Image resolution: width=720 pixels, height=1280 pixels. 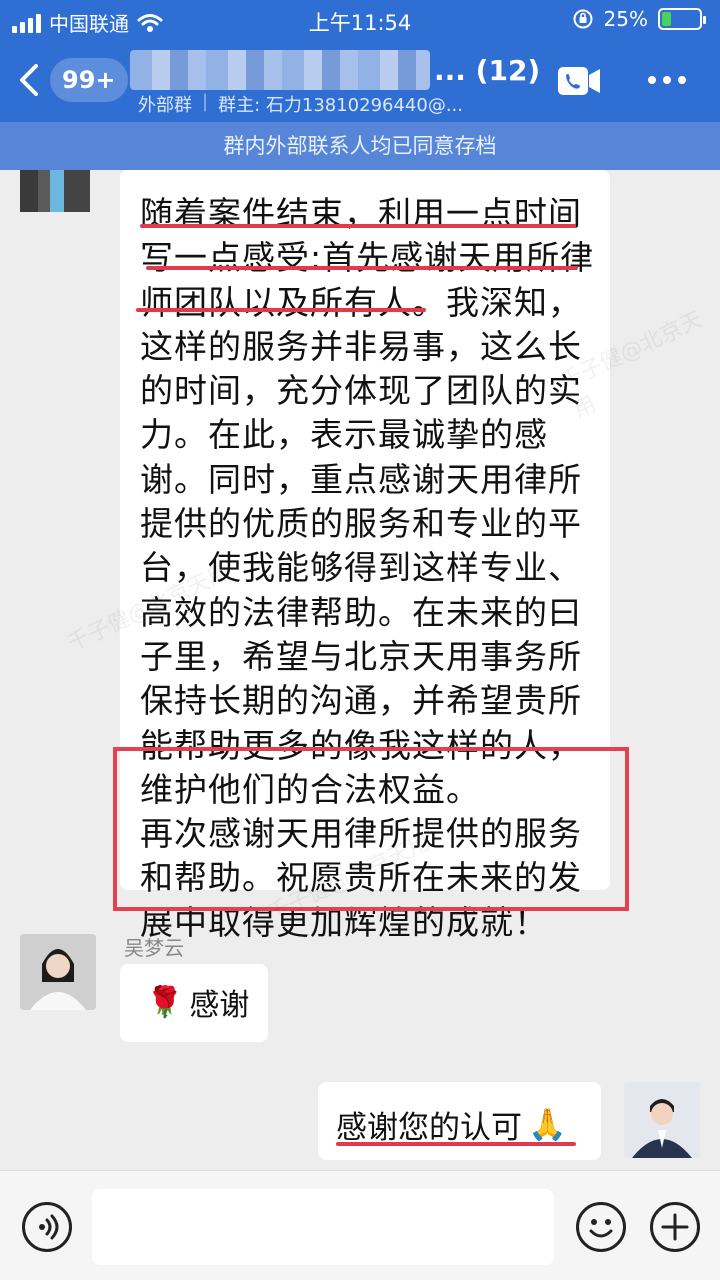 What do you see at coordinates (165, 1002) in the screenshot?
I see `rose-icon: 🌹` at bounding box center [165, 1002].